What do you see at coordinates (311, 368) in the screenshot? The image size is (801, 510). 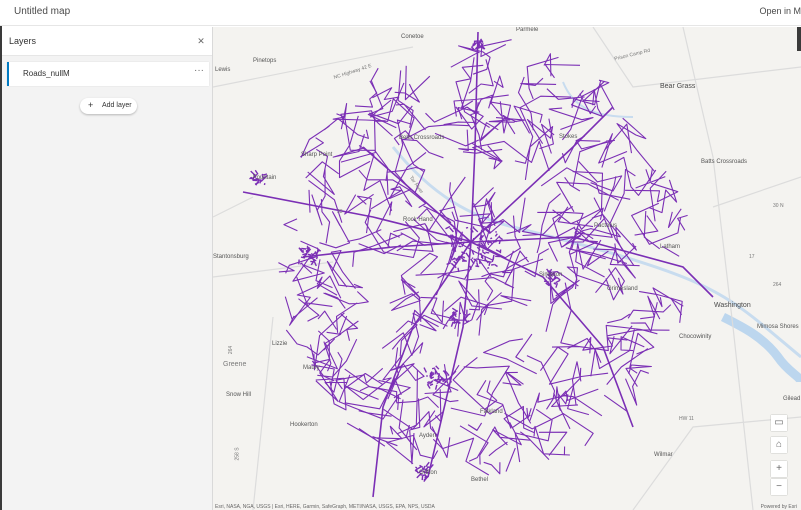 I see `place-label: Maury` at bounding box center [311, 368].